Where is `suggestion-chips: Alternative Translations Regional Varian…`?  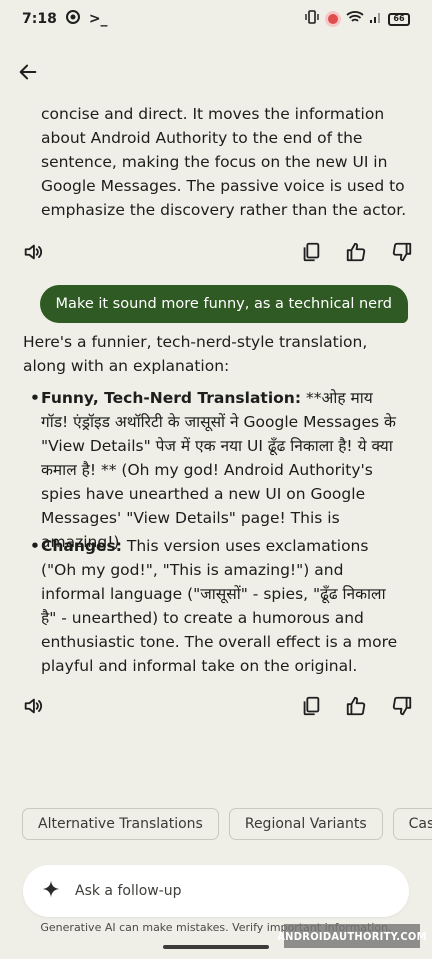 suggestion-chips: Alternative Translations Regional Varian… is located at coordinates (221, 825).